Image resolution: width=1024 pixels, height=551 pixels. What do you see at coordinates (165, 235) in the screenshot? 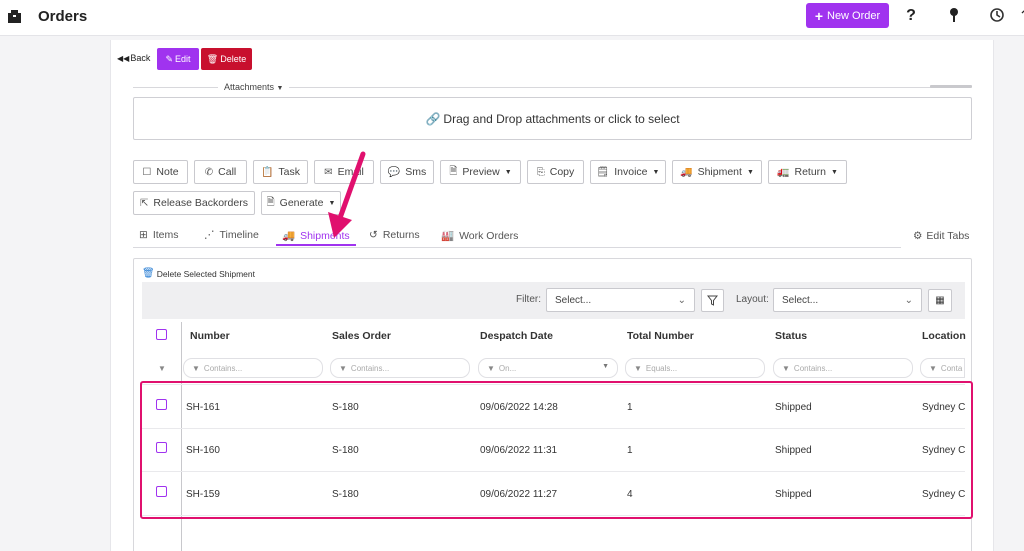
I see `tab-items-label: Items` at bounding box center [165, 235].